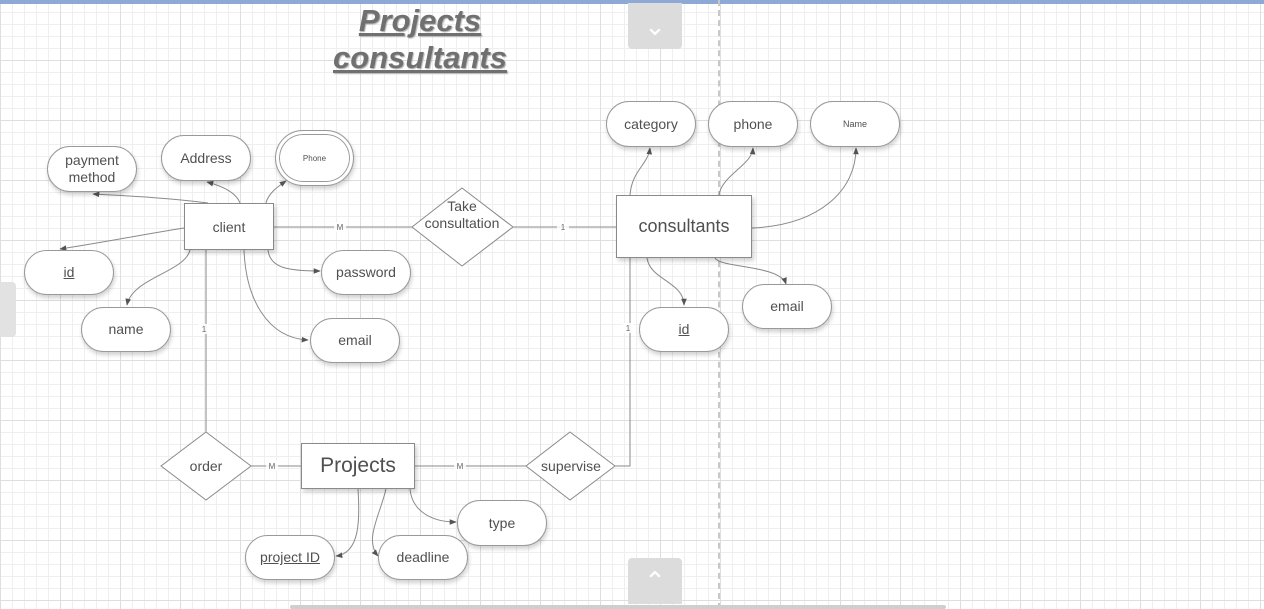  I want to click on edge-client-password, so click(294, 261).